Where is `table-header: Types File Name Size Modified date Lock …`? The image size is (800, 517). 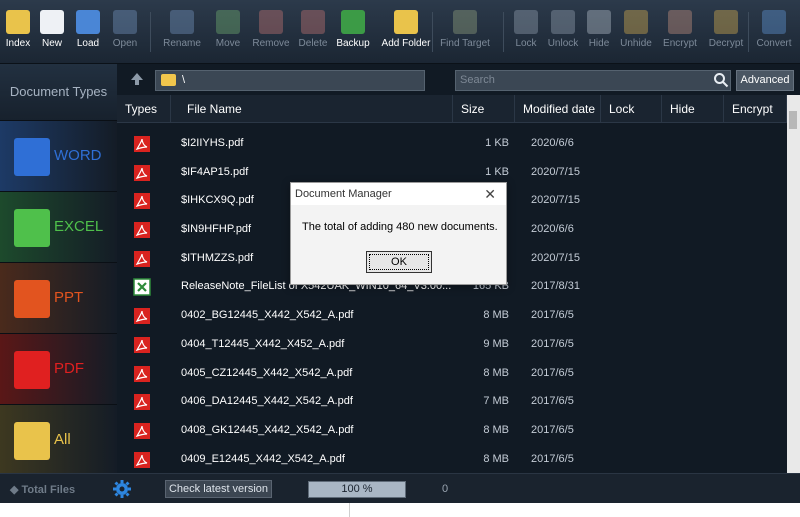
table-header: Types File Name Size Modified date Lock … is located at coordinates (452, 109).